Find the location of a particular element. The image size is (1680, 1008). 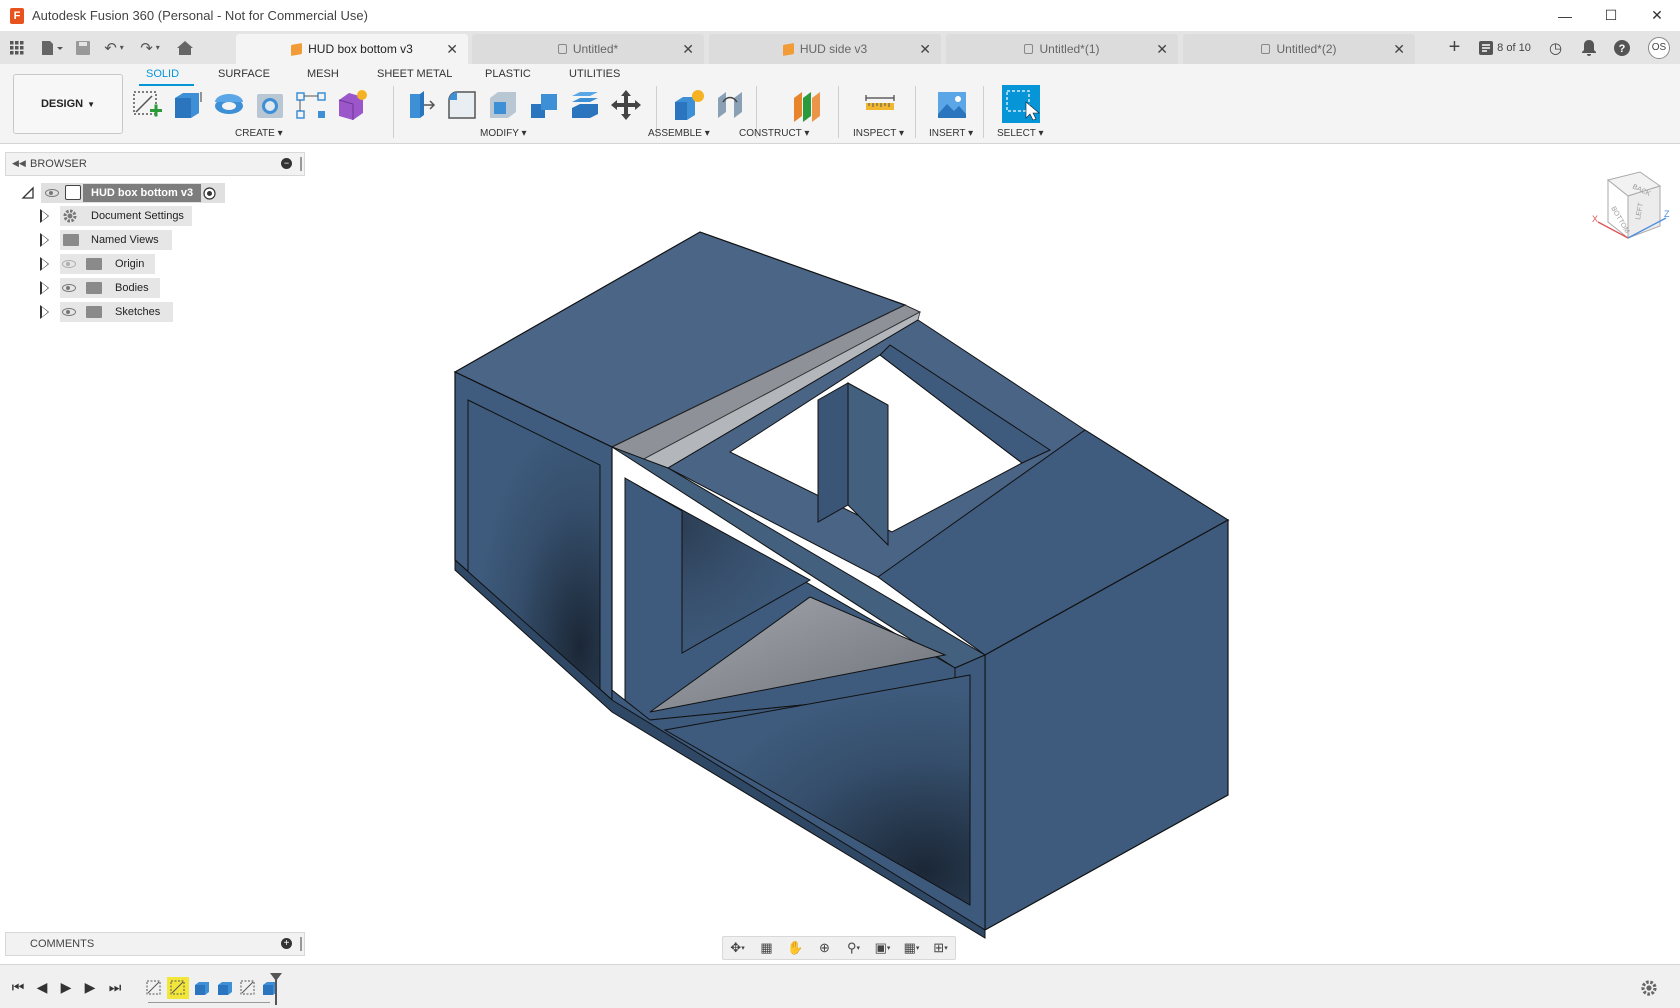

zoom-window-icon: ⊕ is located at coordinates (825, 948).